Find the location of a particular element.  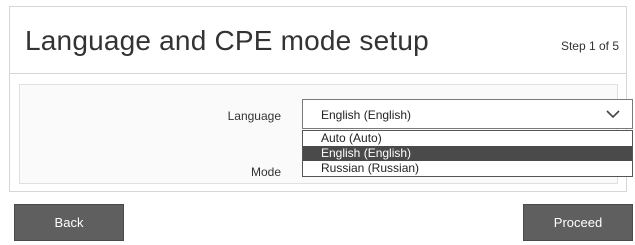

language-option-russian: Russian (Russian) is located at coordinates (467, 168).